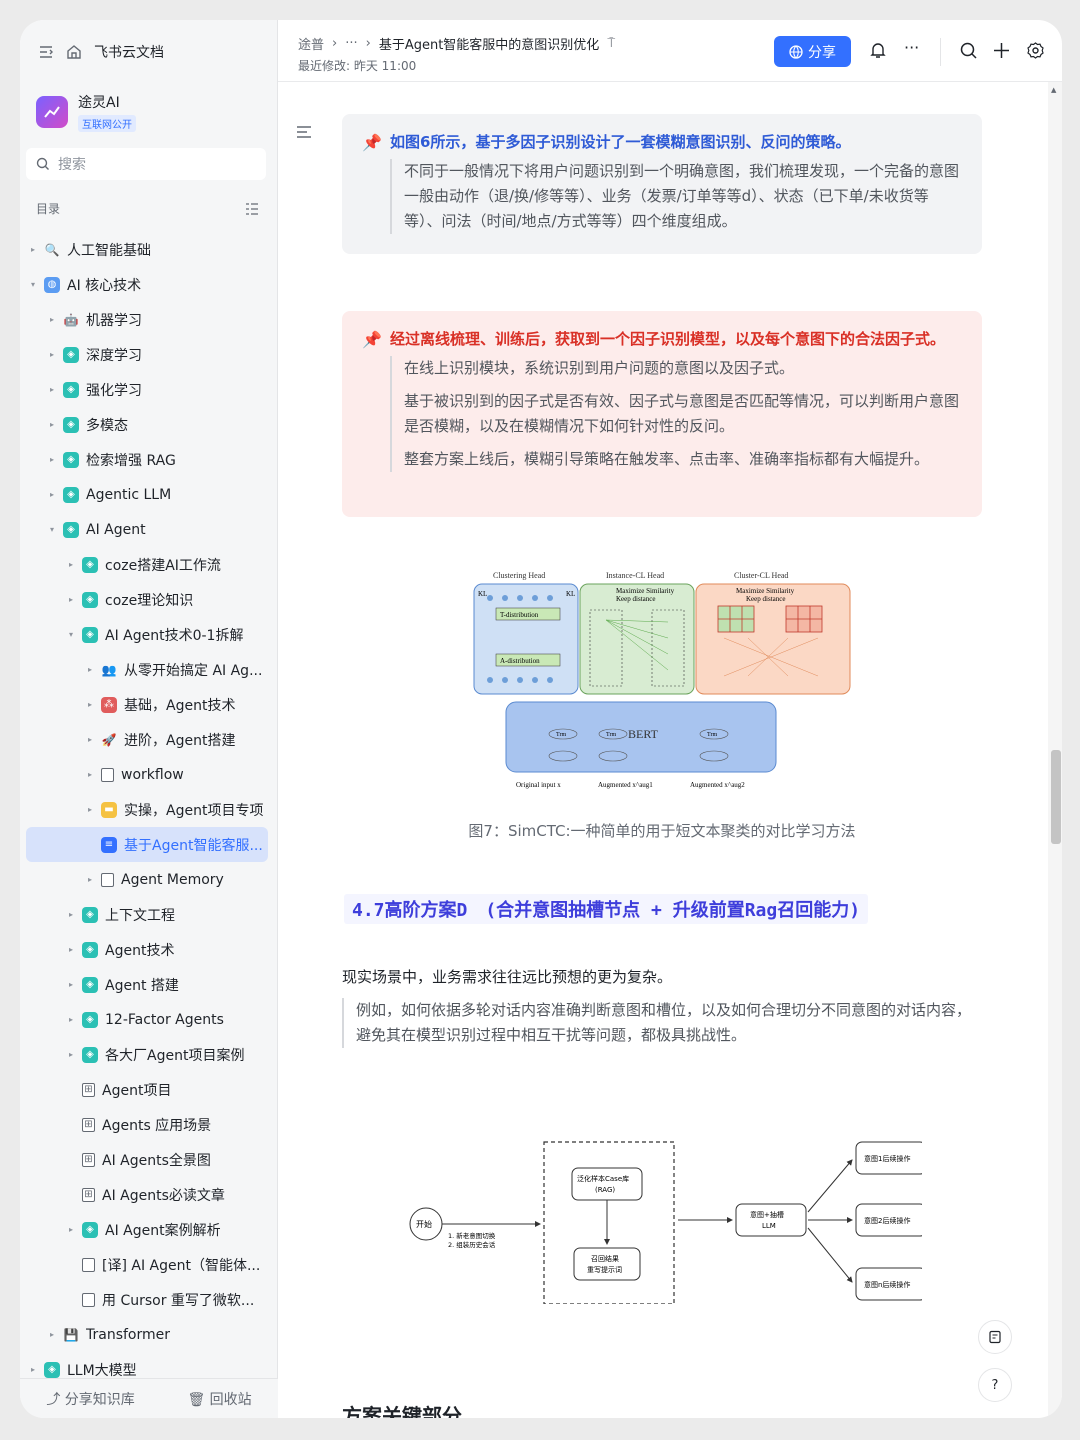 Image resolution: width=1080 pixels, height=1440 pixels. Describe the element at coordinates (147, 879) in the screenshot. I see `tree-item: ▸ Agent Memory` at that location.